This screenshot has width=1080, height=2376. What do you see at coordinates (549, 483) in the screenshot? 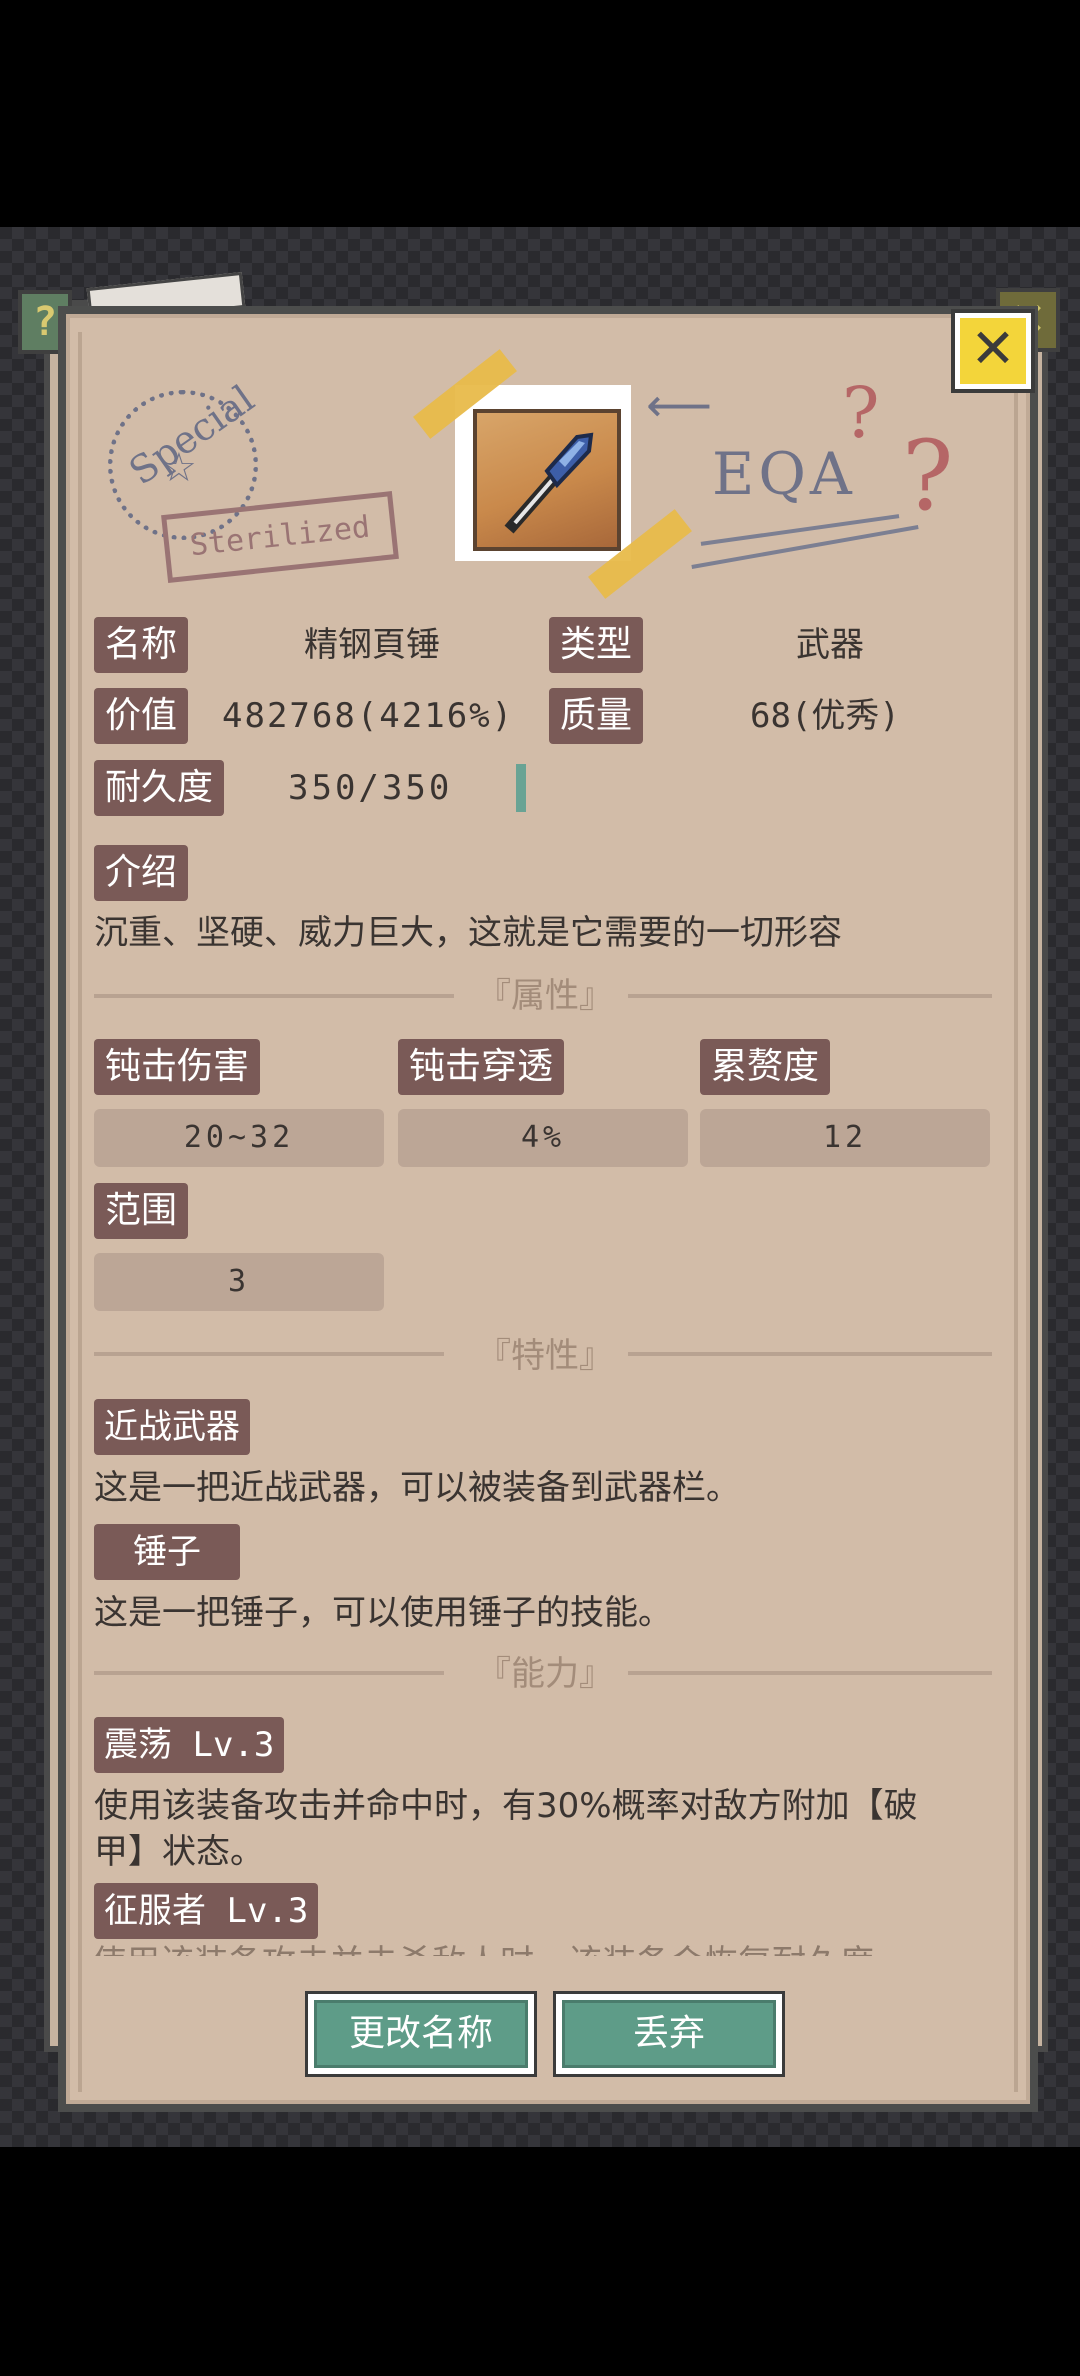
I see `blue-steel-hammer-icon` at bounding box center [549, 483].